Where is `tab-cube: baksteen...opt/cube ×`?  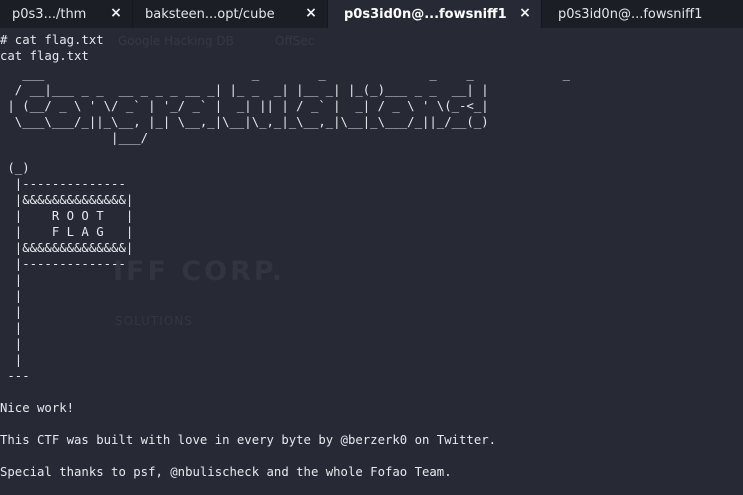
tab-cube: baksteen...opt/cube × is located at coordinates (230, 14).